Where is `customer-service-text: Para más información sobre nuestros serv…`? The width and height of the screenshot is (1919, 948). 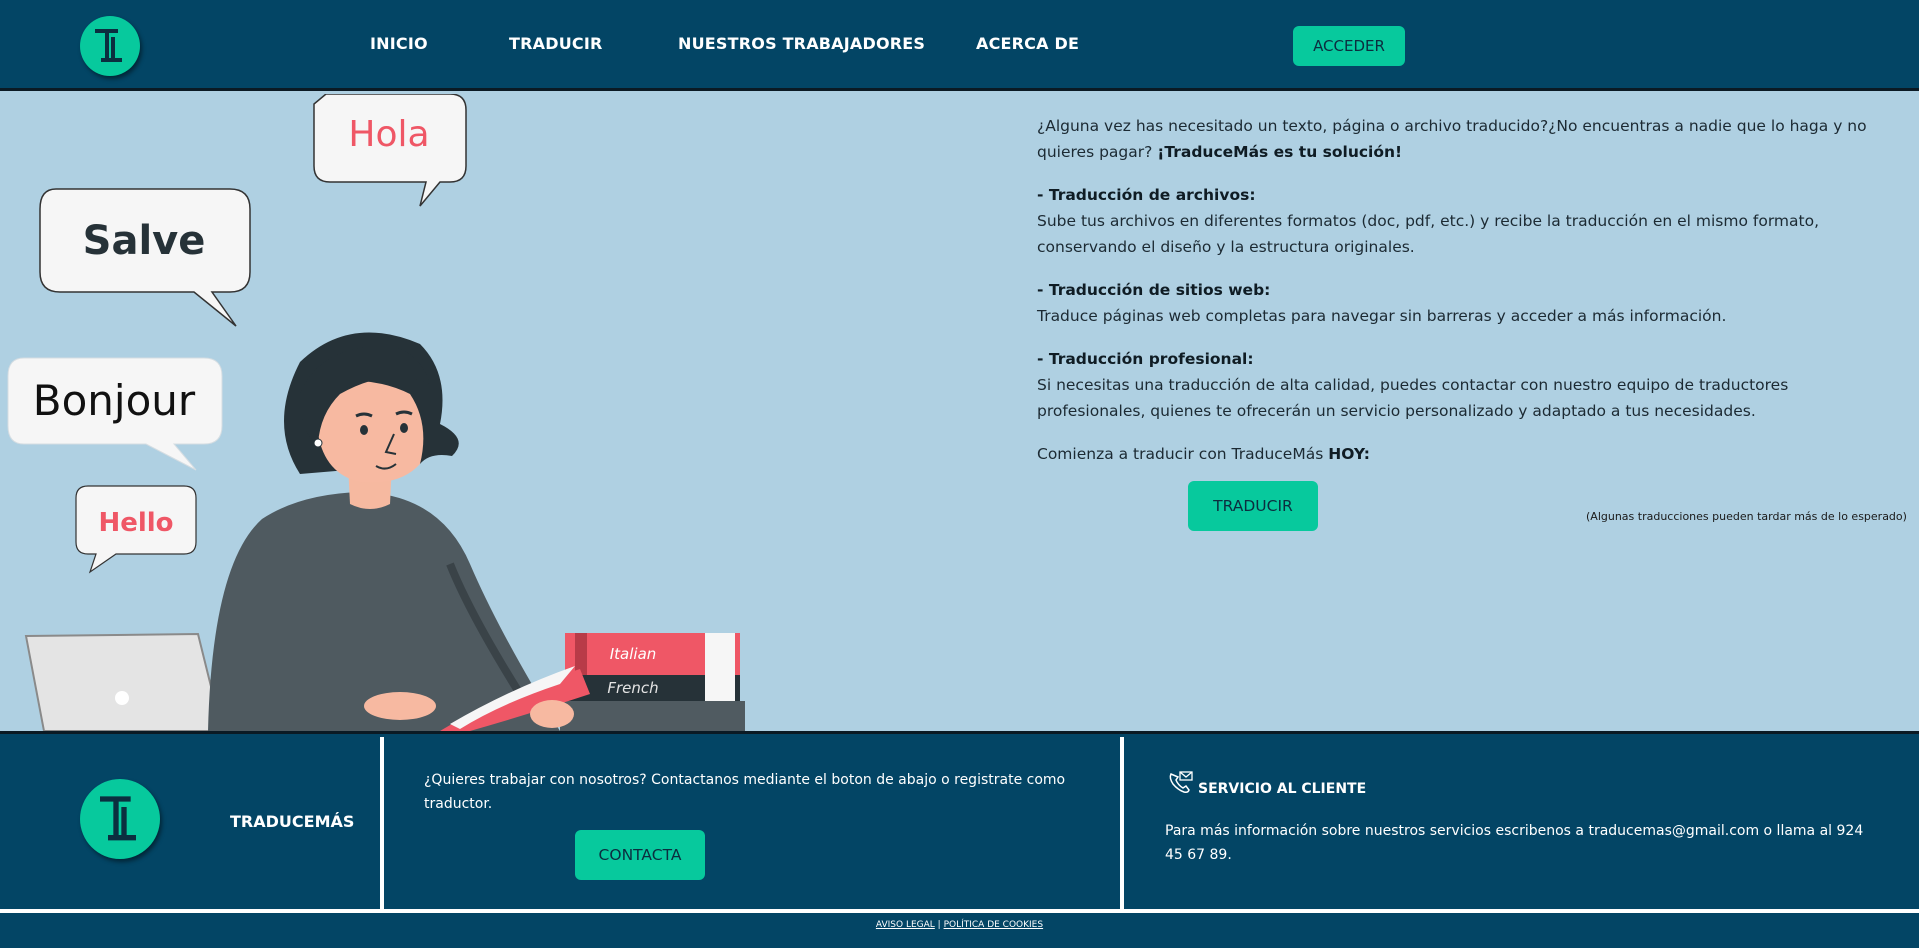
customer-service-text: Para más información sobre nuestros serv… is located at coordinates (1514, 843).